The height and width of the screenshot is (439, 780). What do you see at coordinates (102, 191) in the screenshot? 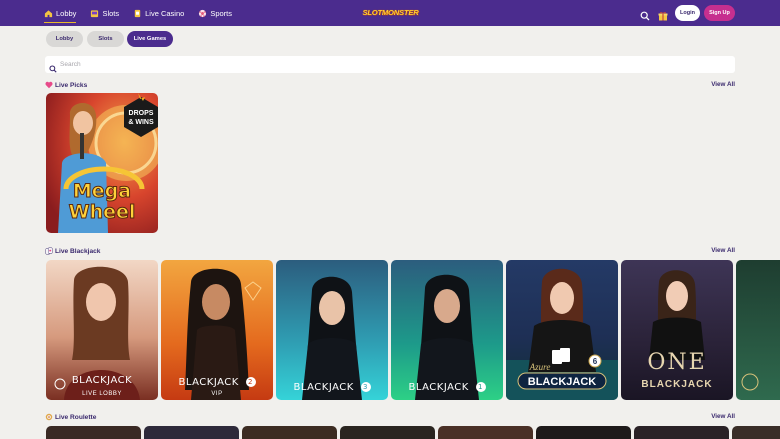
I see `mega-wheel-title-line-1: Mega` at bounding box center [102, 191].